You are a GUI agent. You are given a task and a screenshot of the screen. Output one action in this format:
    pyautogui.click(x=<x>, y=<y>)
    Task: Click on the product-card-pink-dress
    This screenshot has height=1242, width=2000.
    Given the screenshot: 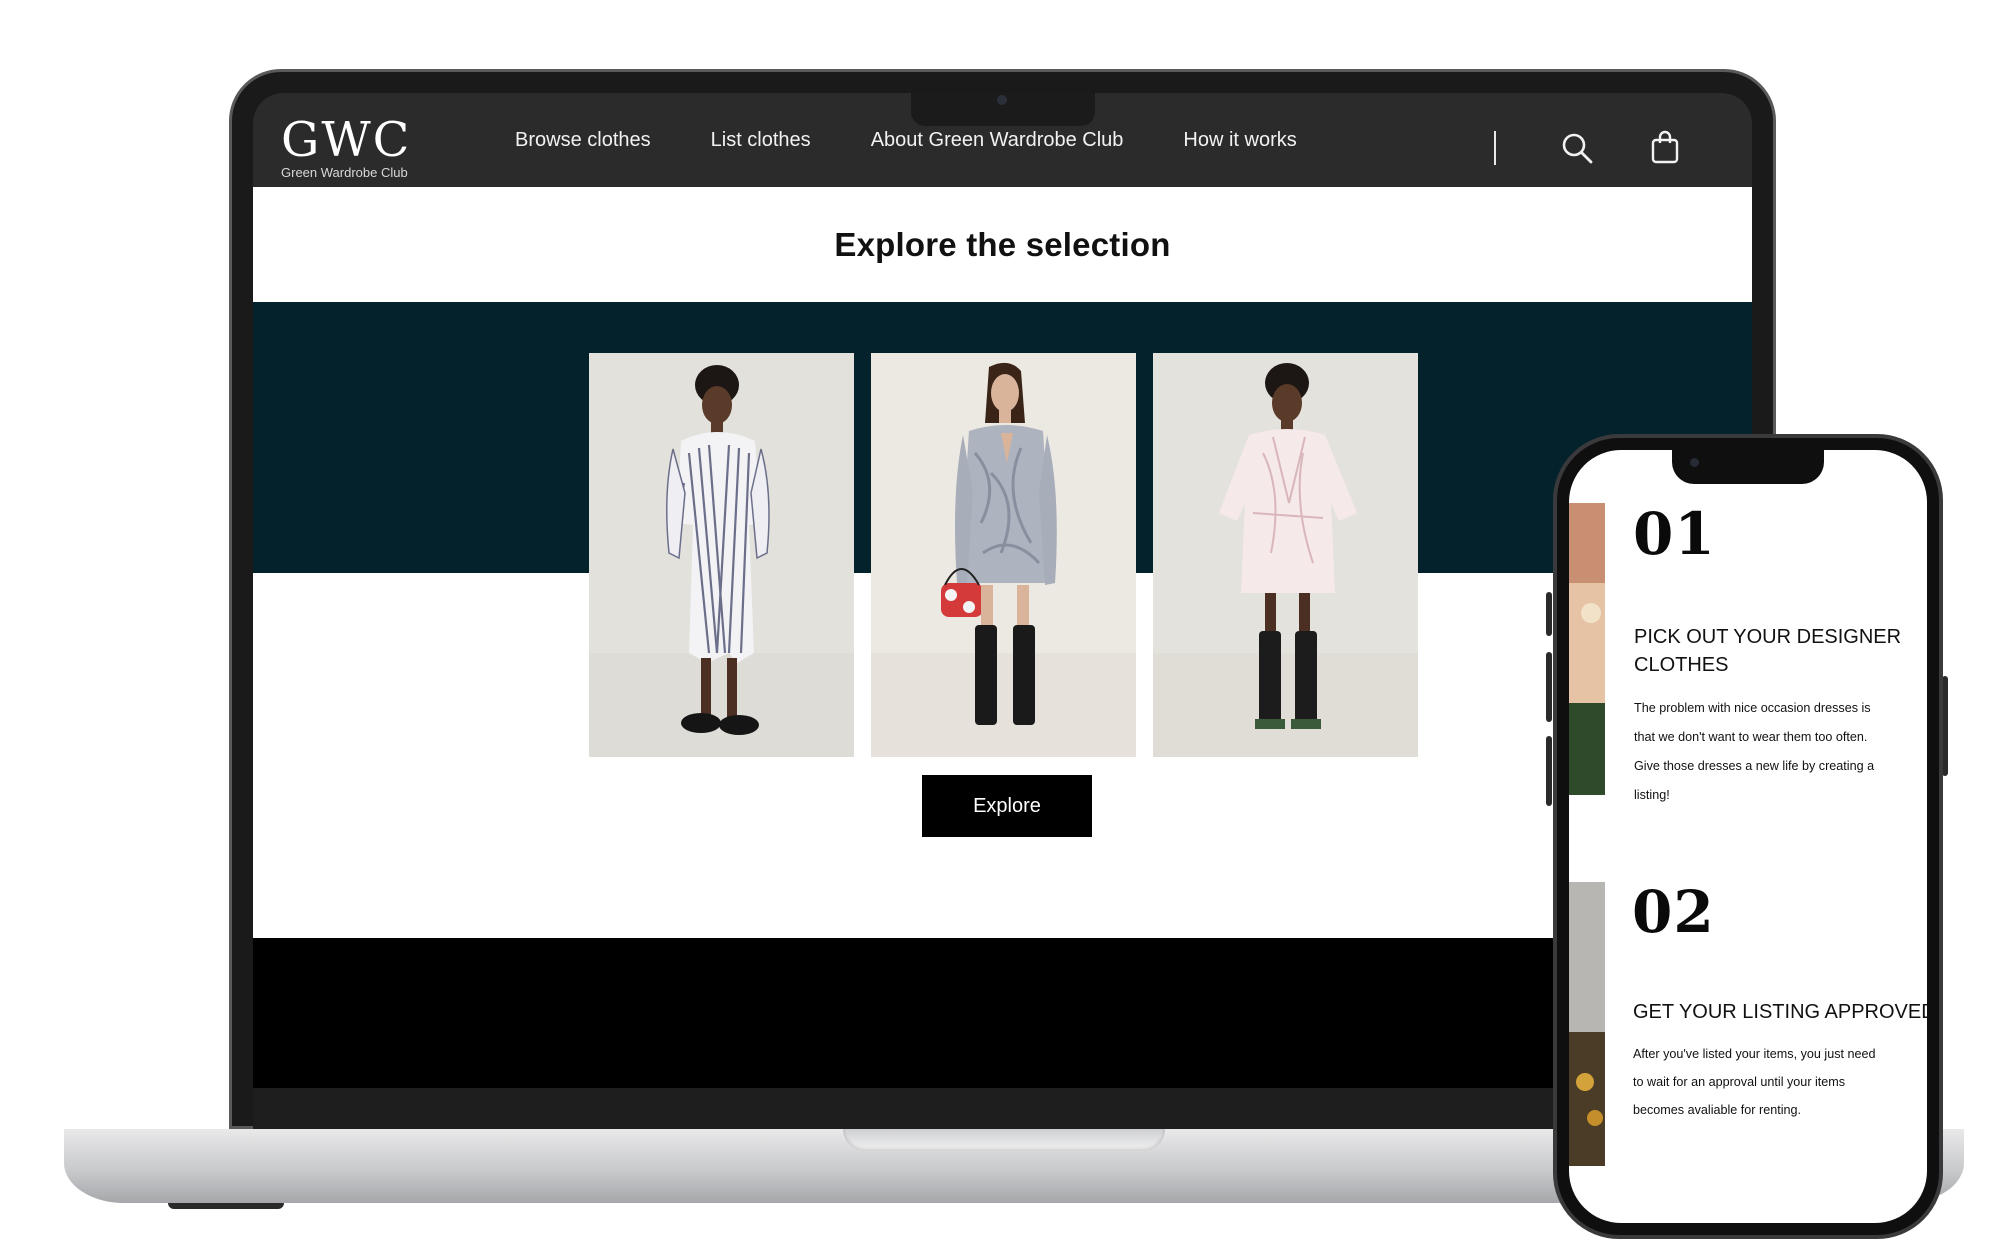 What is the action you would take?
    pyautogui.click(x=1285, y=555)
    